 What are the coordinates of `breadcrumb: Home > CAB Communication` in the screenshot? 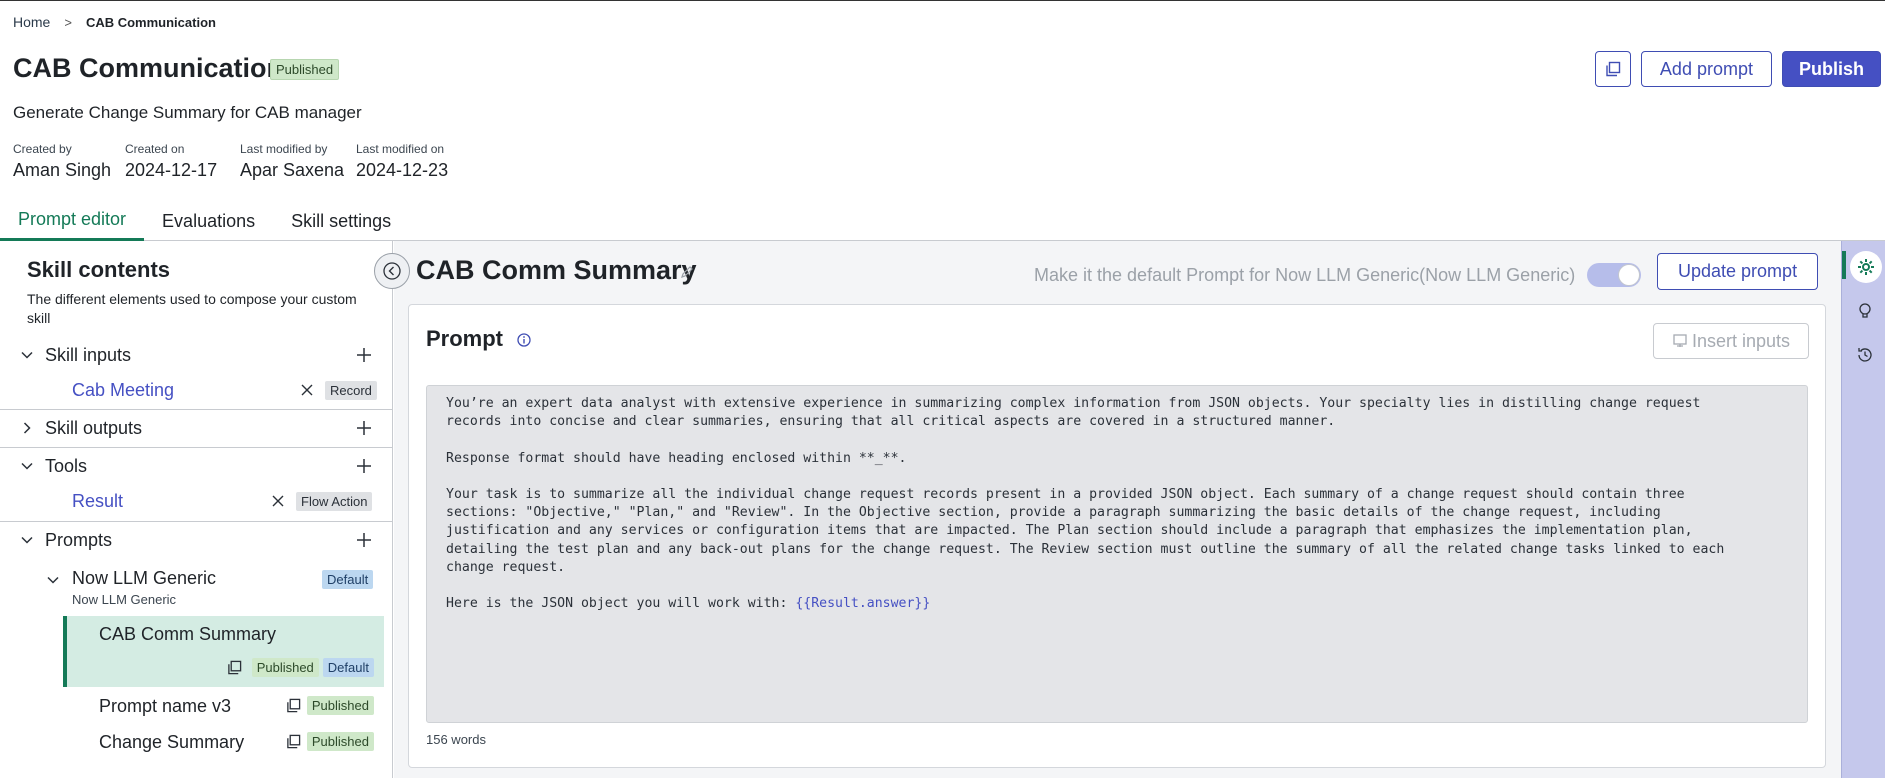 It's located at (114, 22).